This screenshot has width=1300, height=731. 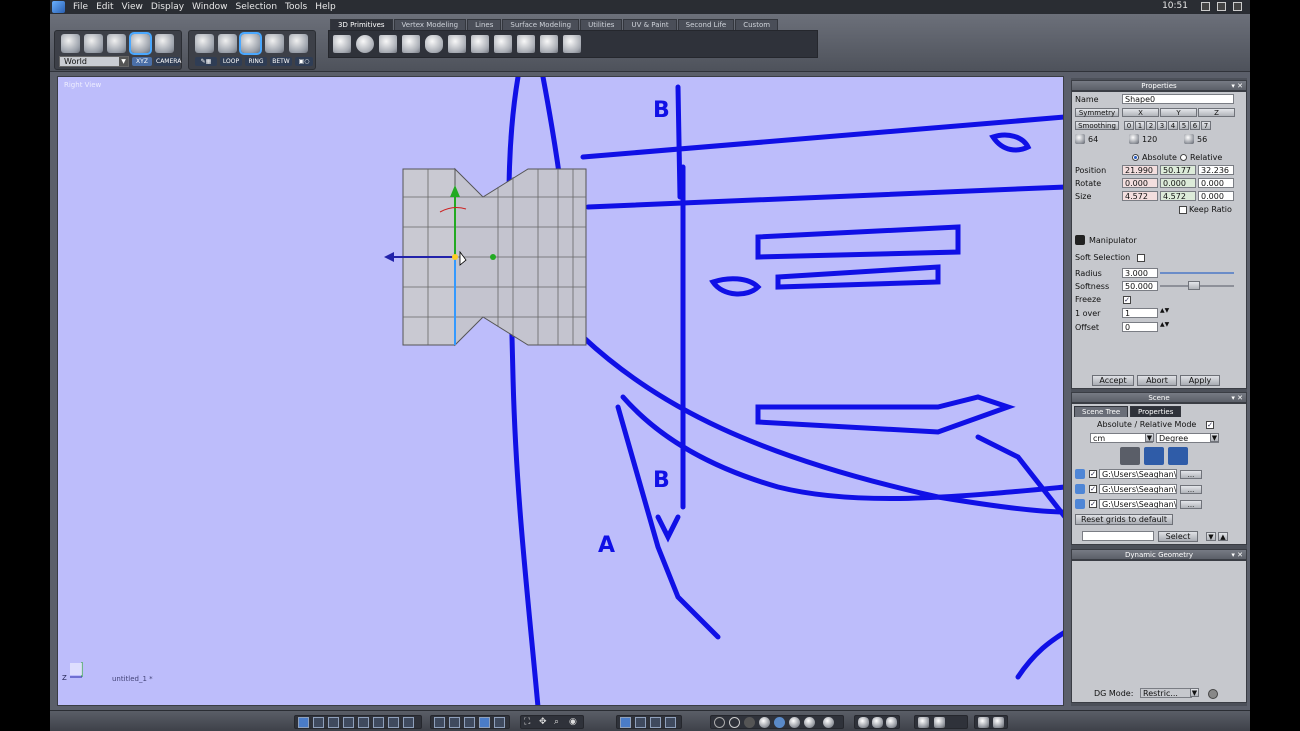 What do you see at coordinates (303, 722) in the screenshot?
I see `layout-single-icon` at bounding box center [303, 722].